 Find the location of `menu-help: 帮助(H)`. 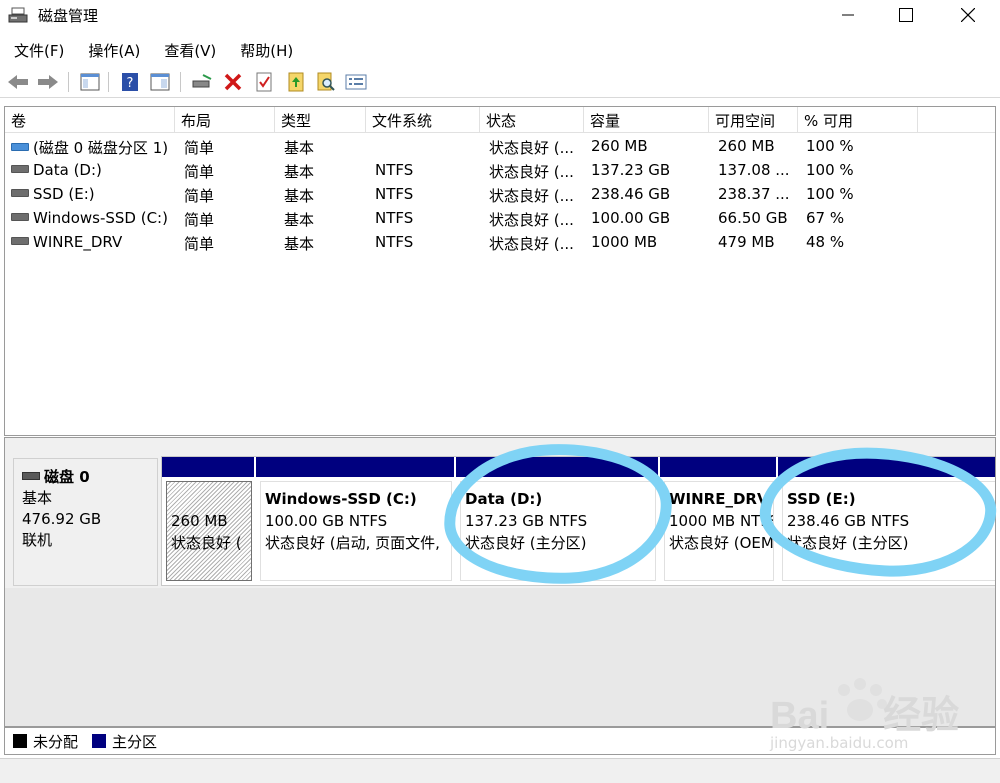

menu-help: 帮助(H) is located at coordinates (264, 50).